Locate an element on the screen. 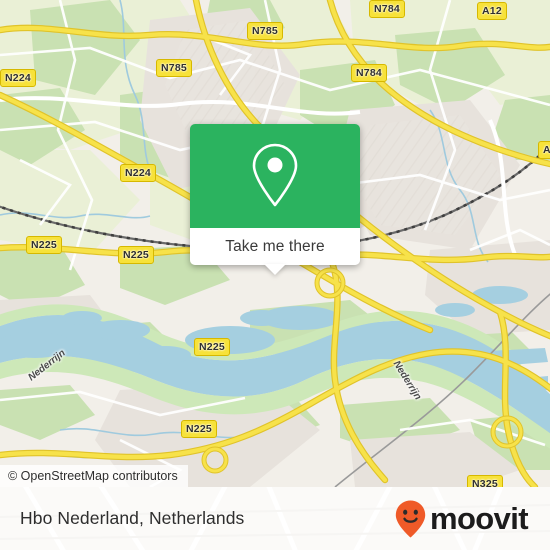 The height and width of the screenshot is (550, 550). place-name-label: Hbo Nederland, Netherlands is located at coordinates (132, 518).